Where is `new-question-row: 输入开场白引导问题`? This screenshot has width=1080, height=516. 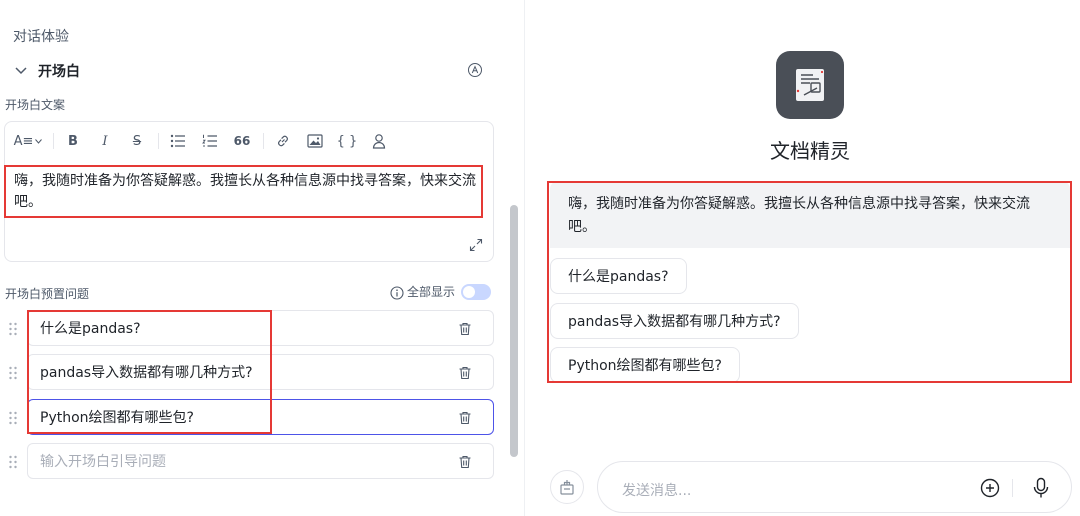 new-question-row: 输入开场白引导问题 is located at coordinates (251, 461).